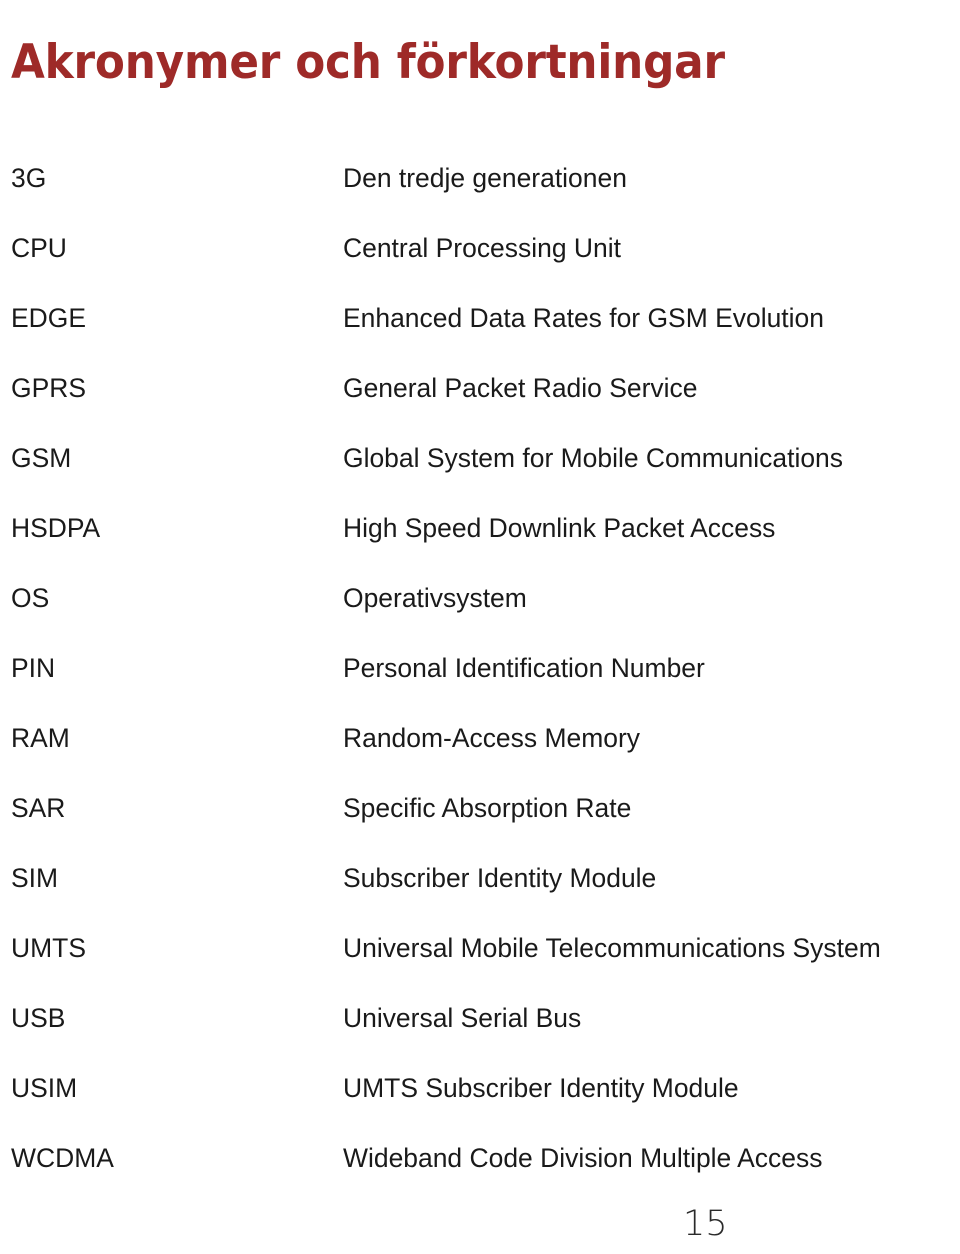 This screenshot has width=960, height=1254. What do you see at coordinates (49, 318) in the screenshot?
I see `acronym-term: EDGE` at bounding box center [49, 318].